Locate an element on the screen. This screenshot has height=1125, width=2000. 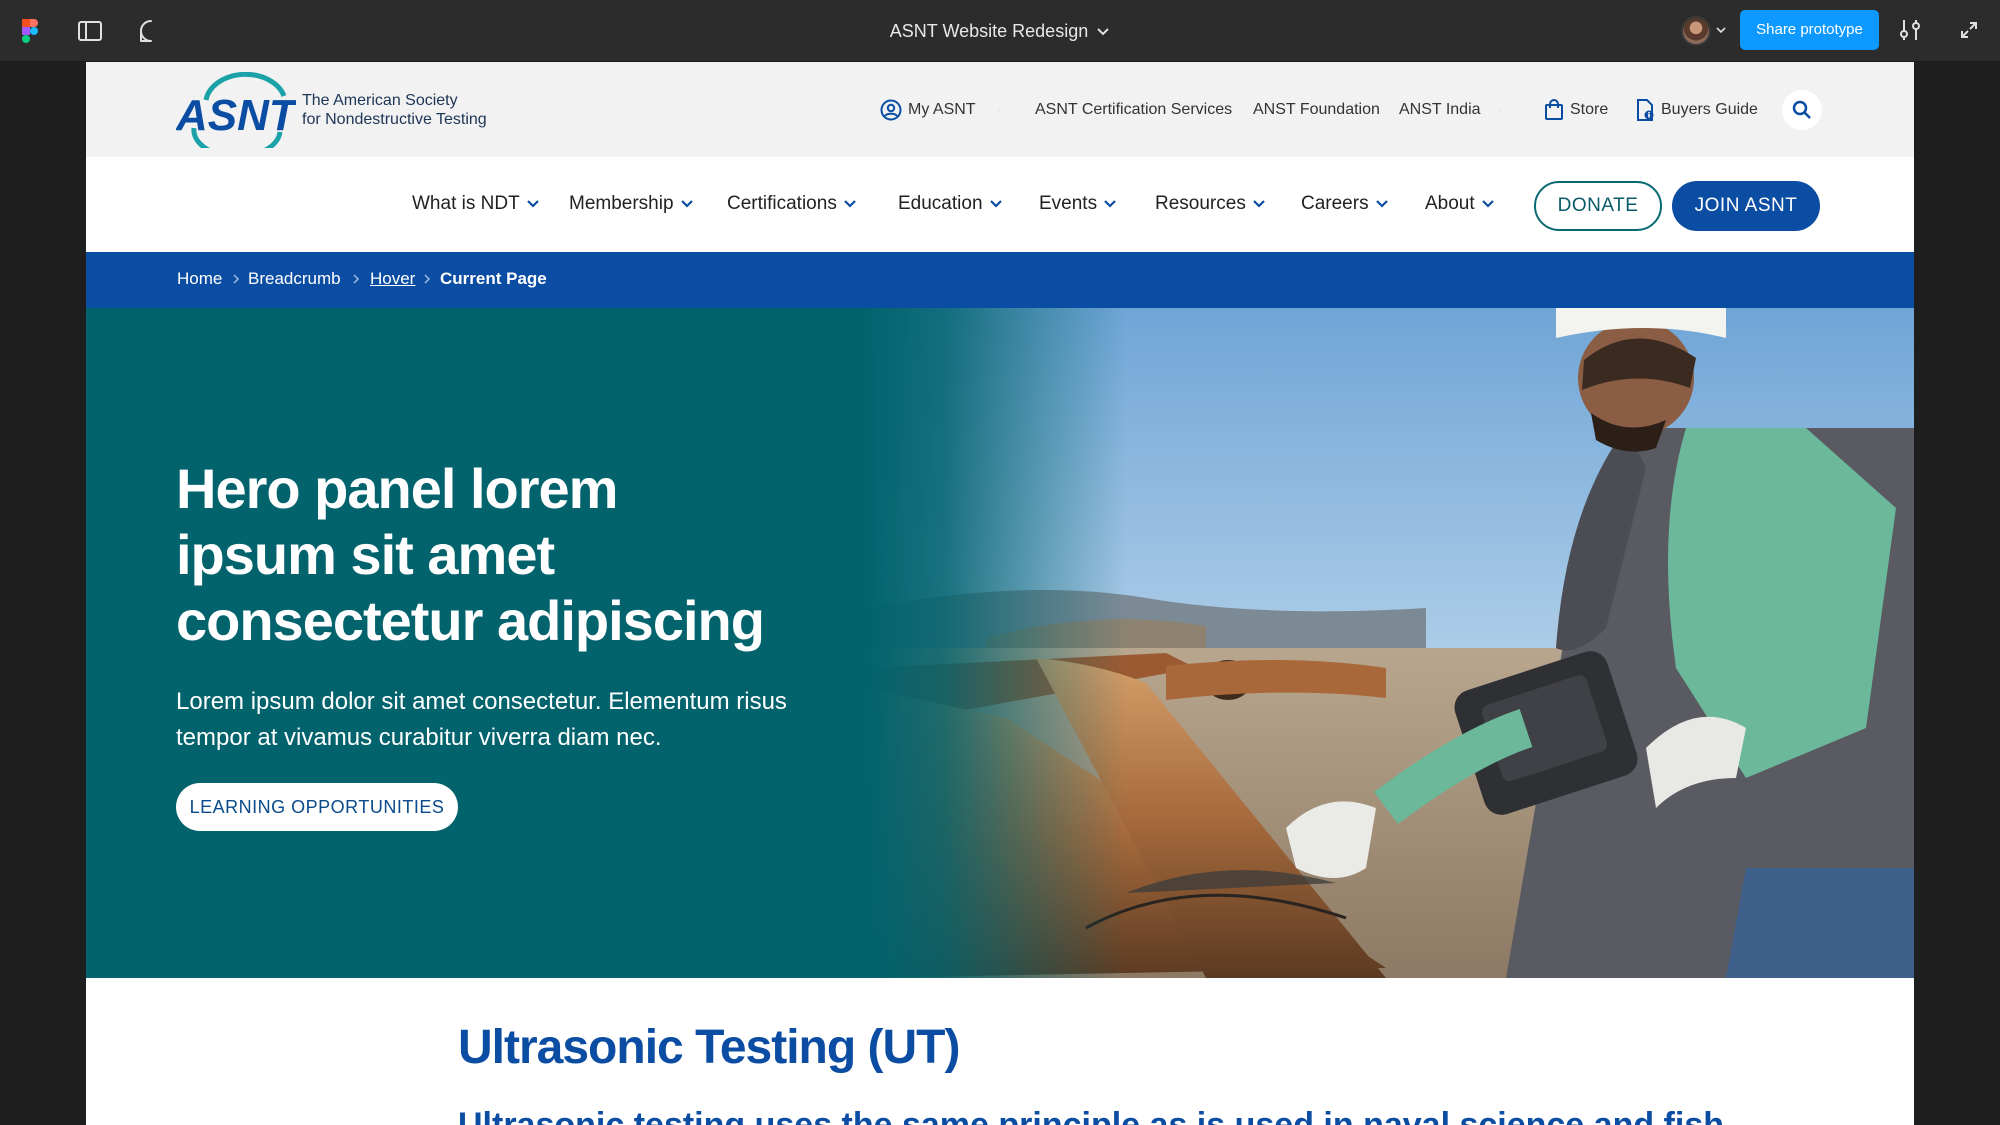
section-title: Ultrasonic Testing (UT) is located at coordinates (709, 1047).